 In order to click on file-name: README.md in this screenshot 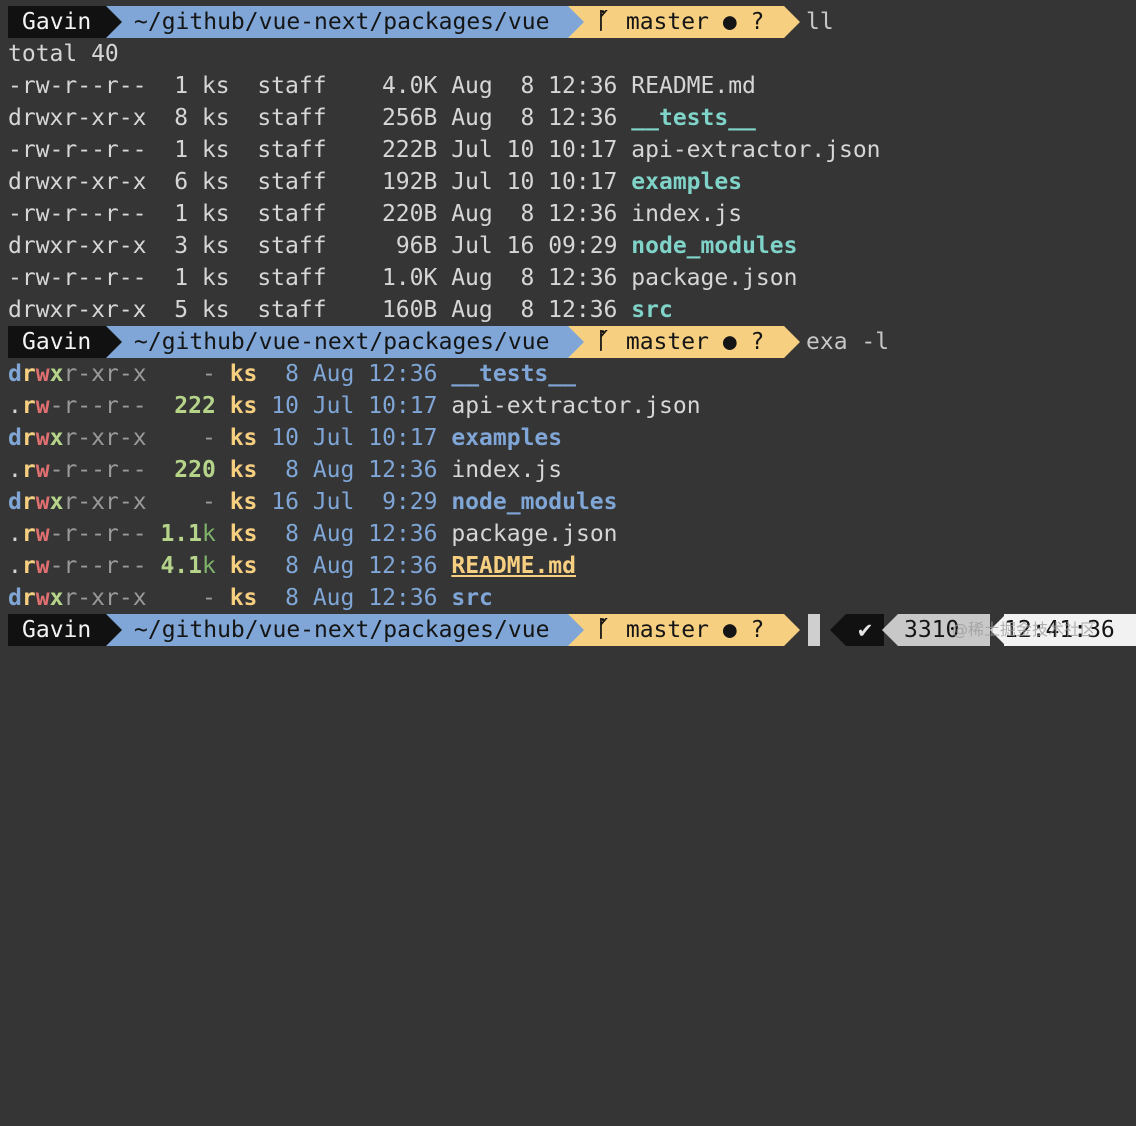, I will do `click(693, 86)`.